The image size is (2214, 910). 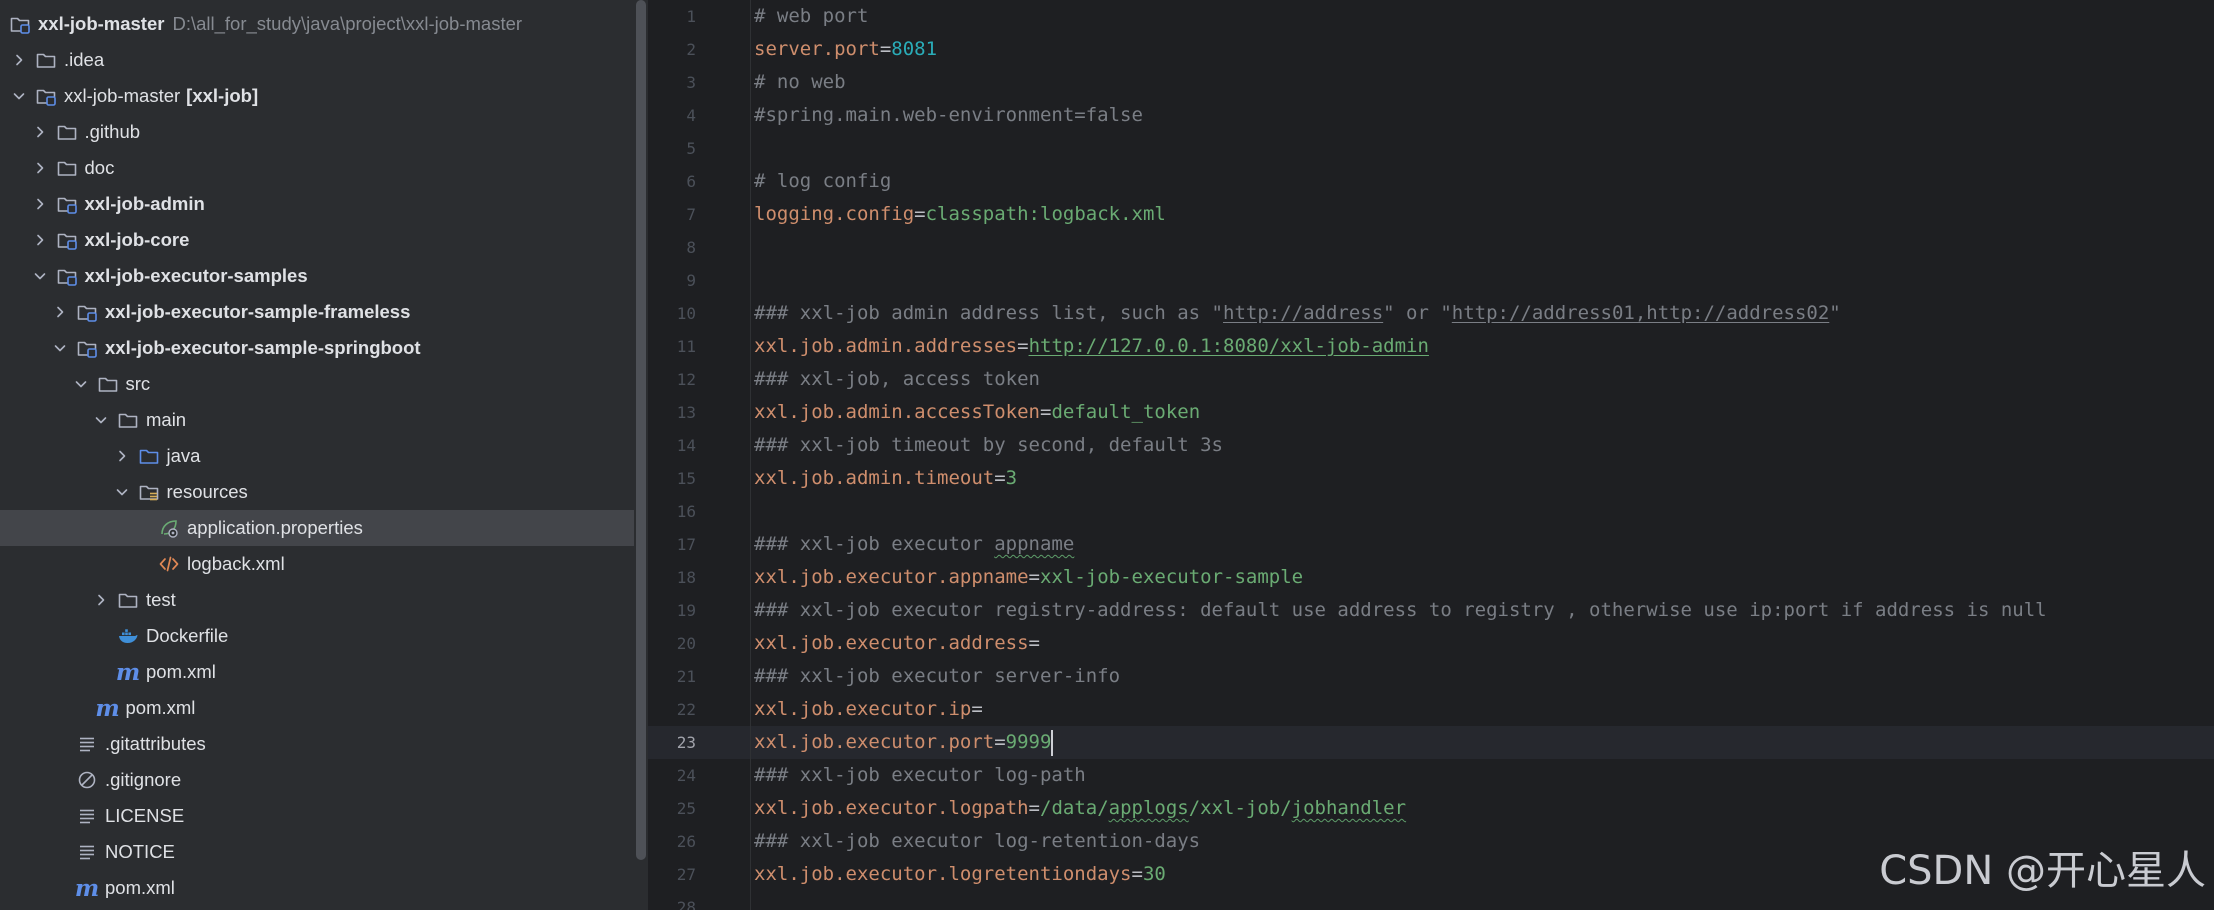 I want to click on tree-item-label: xxl-job-executor-sample-springboot, so click(x=263, y=347).